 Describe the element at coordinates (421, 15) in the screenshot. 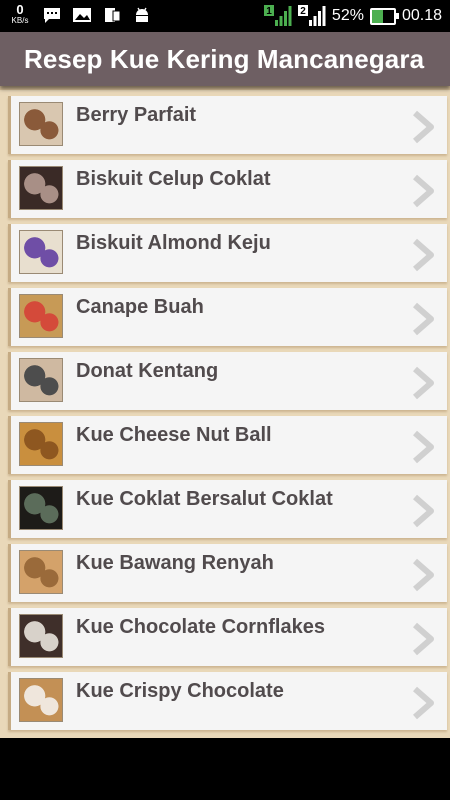

I see `clock: 00.18` at that location.